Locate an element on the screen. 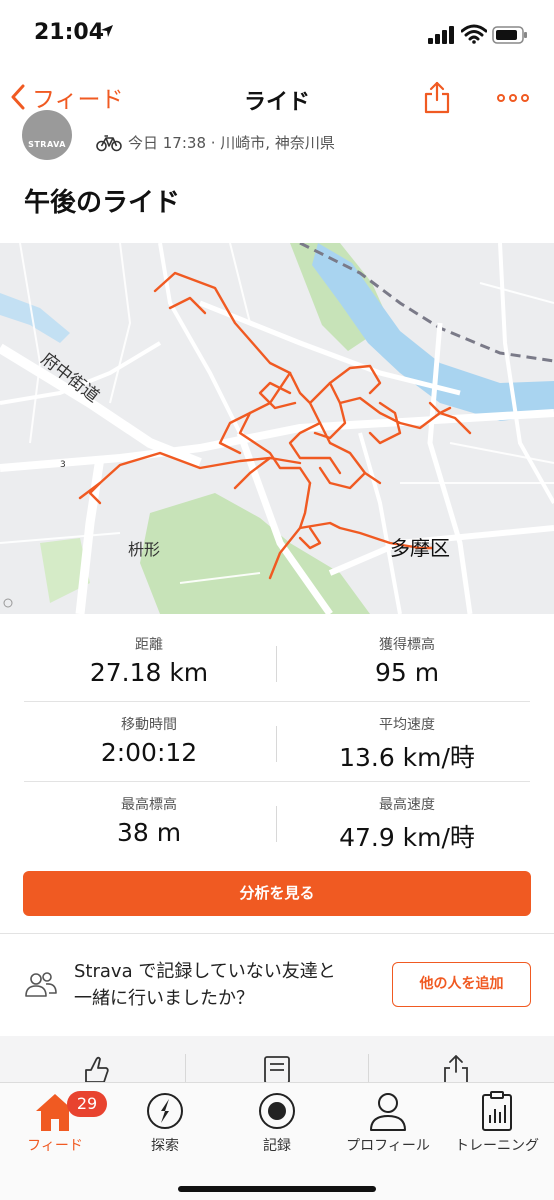  stat-label: 獲得標高 is located at coordinates (407, 645).